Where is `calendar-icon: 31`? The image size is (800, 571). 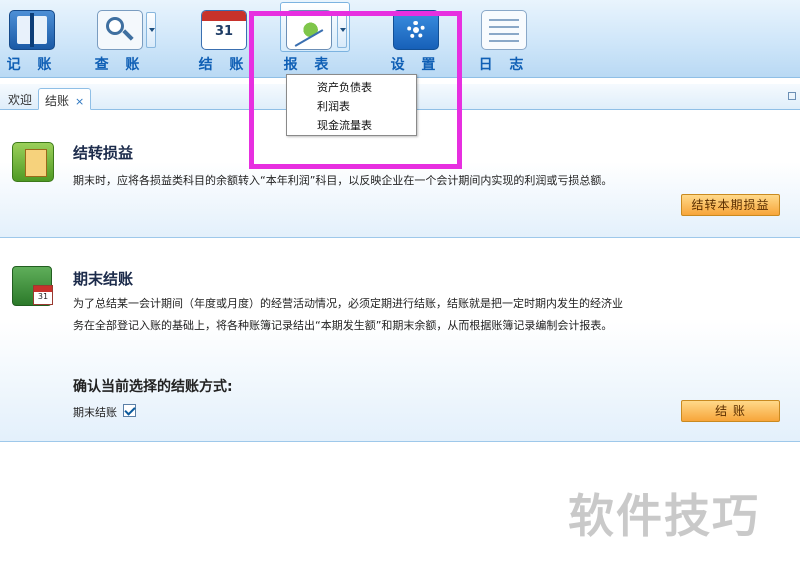
calendar-icon: 31 is located at coordinates (224, 30).